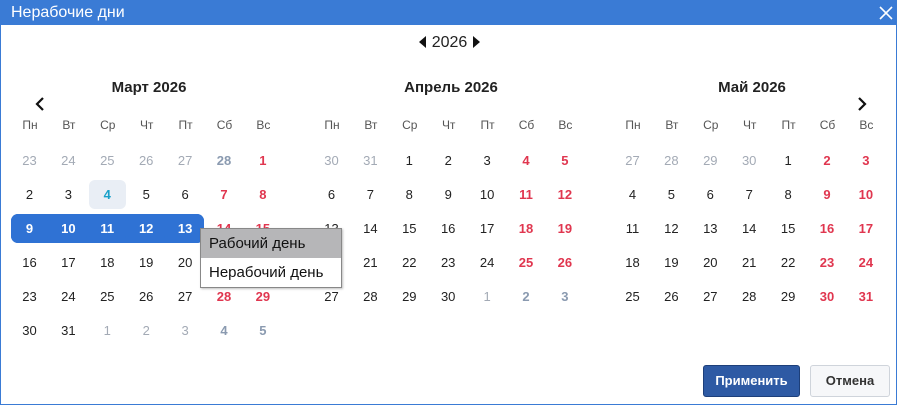 The height and width of the screenshot is (405, 897). I want to click on context-menu-non-working-day: Нерабочий день, so click(271, 272).